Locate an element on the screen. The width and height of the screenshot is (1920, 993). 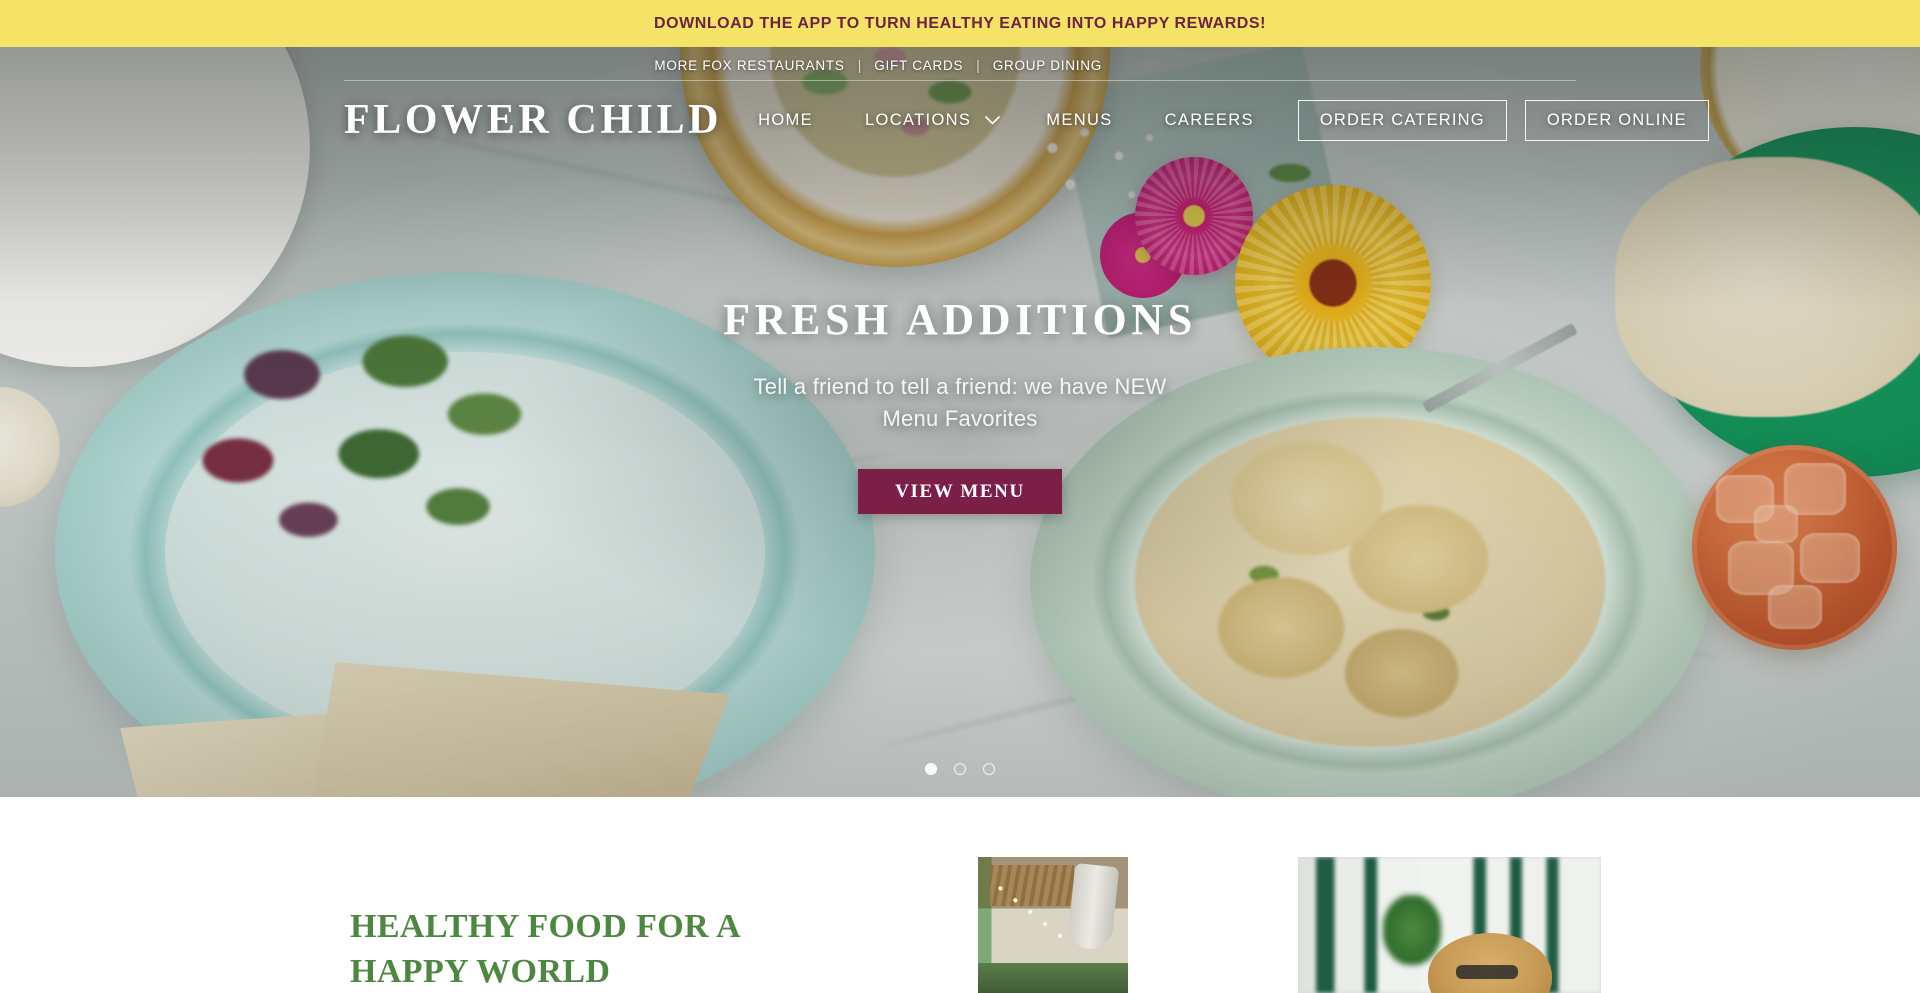
carousel-dots is located at coordinates (960, 769).